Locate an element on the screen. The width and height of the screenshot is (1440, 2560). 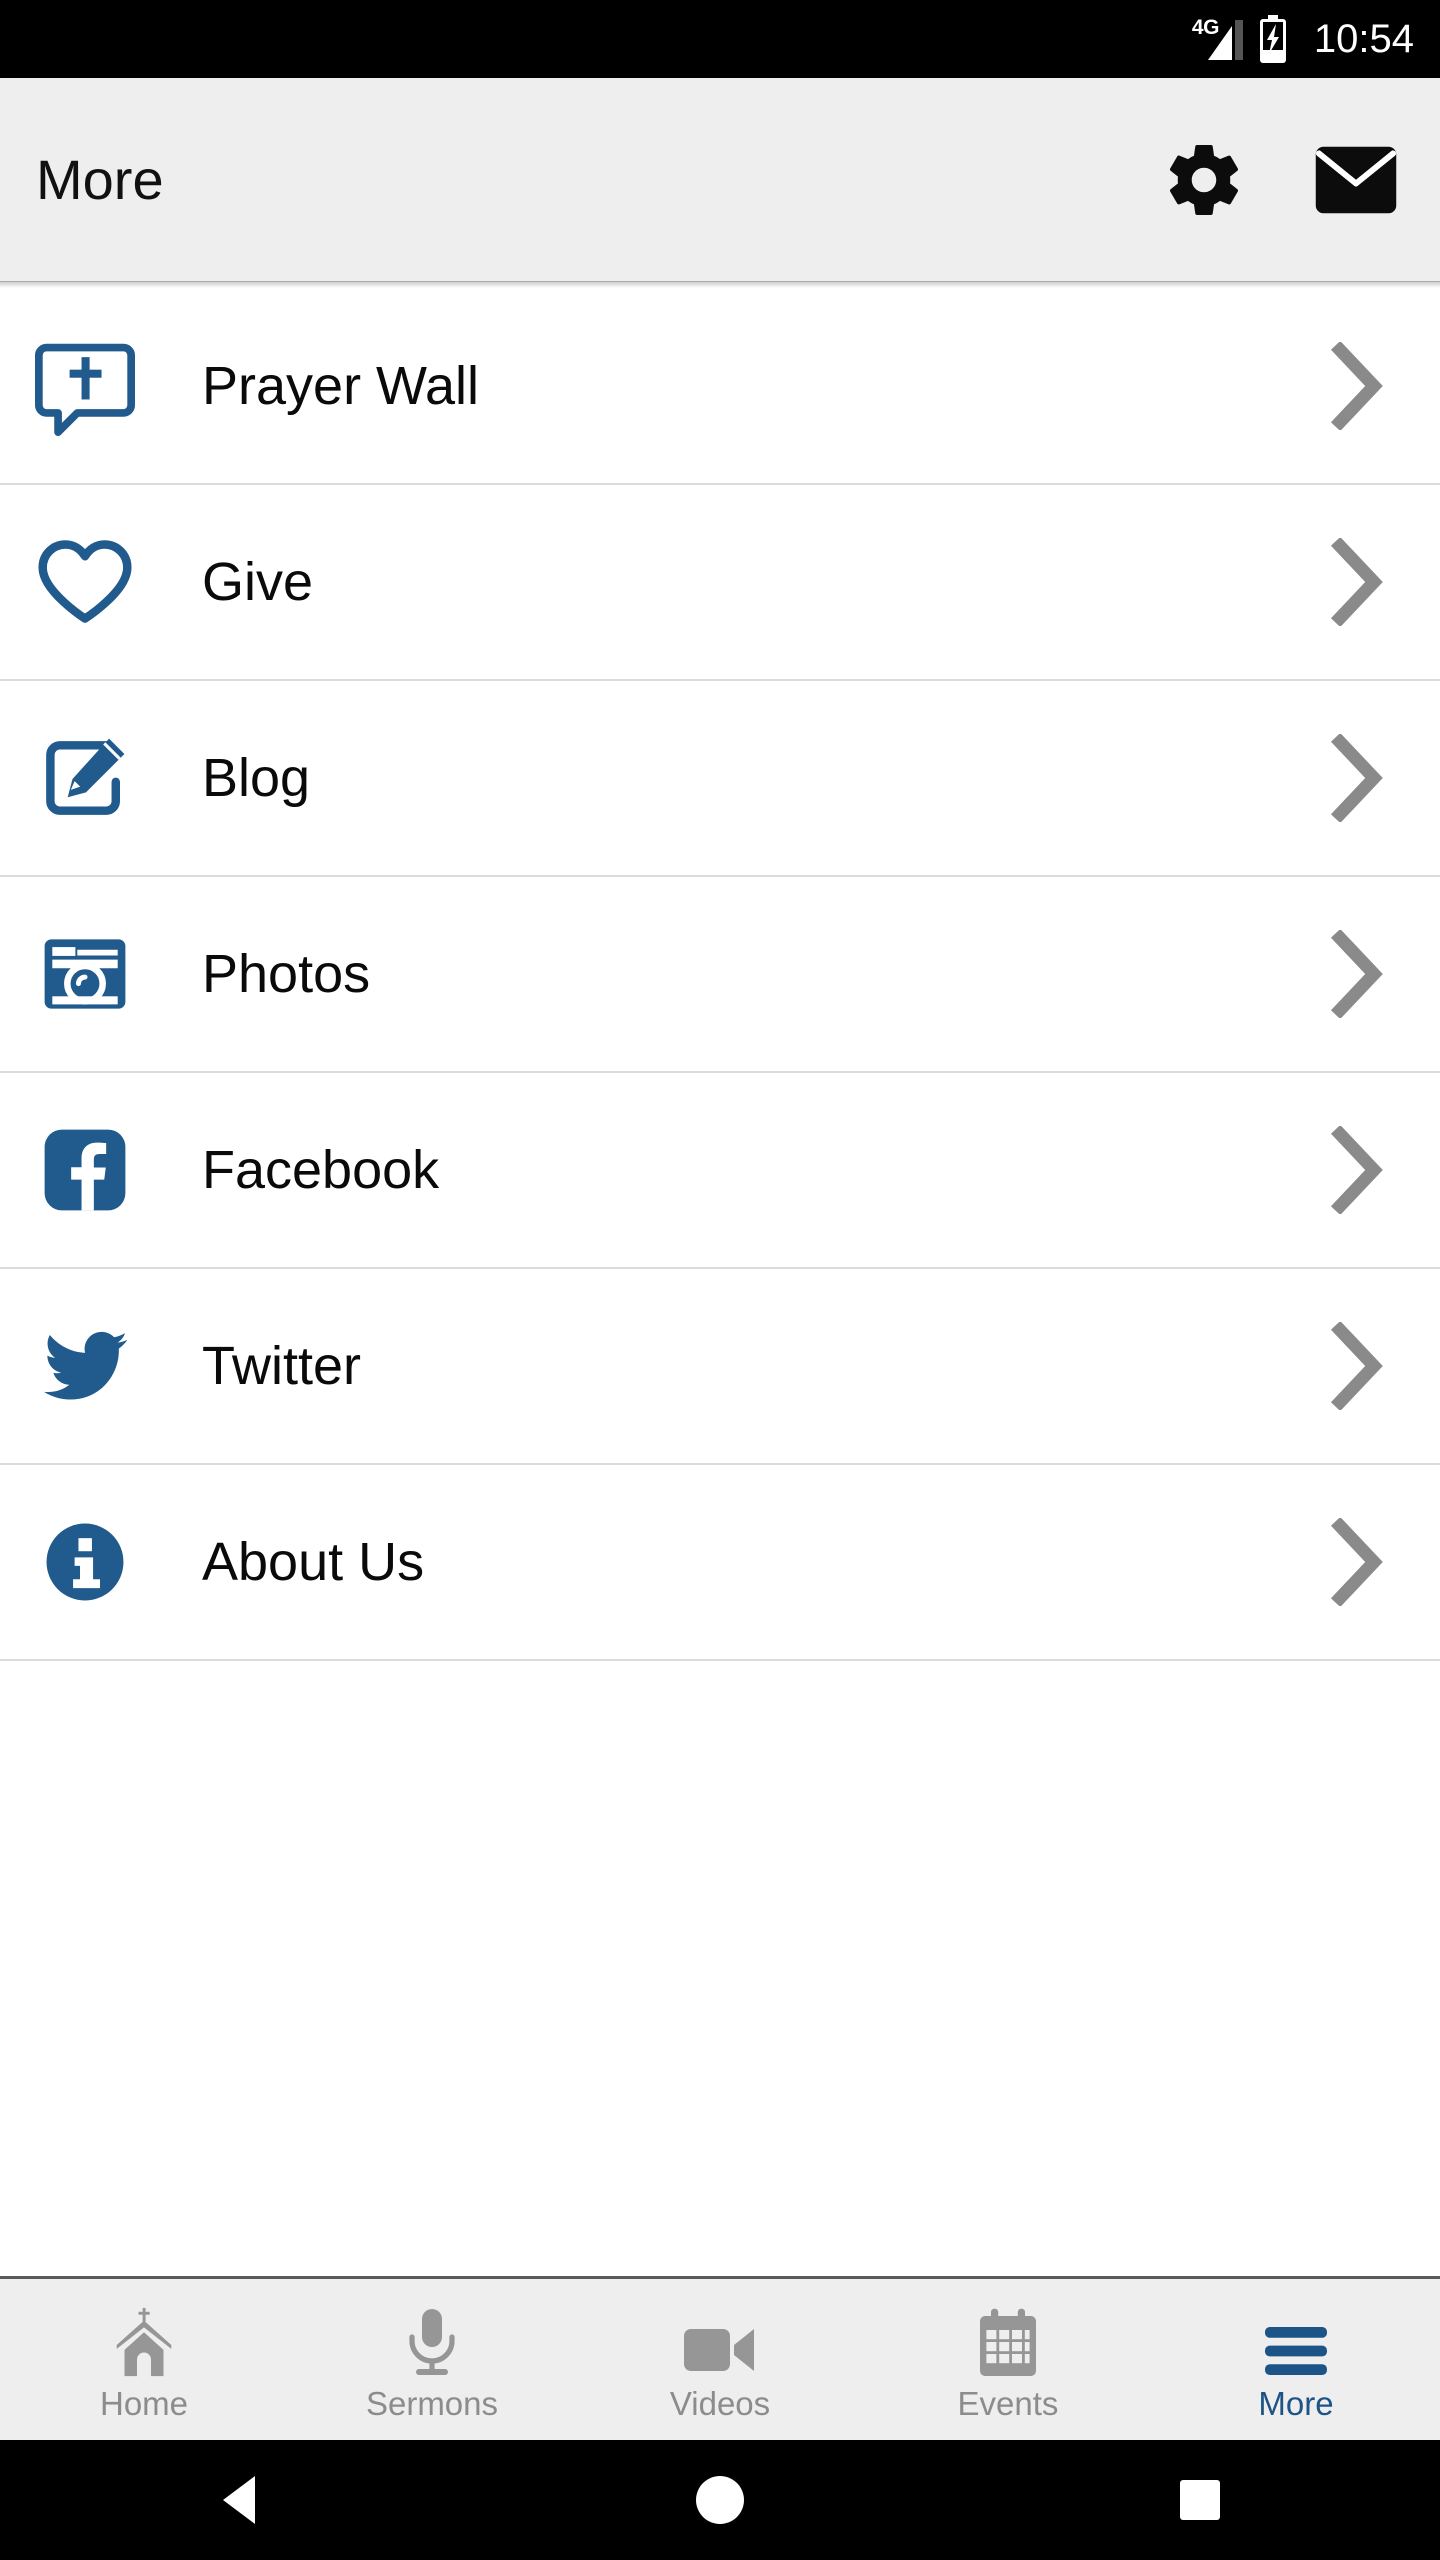
home-circle-icon is located at coordinates (720, 2500).